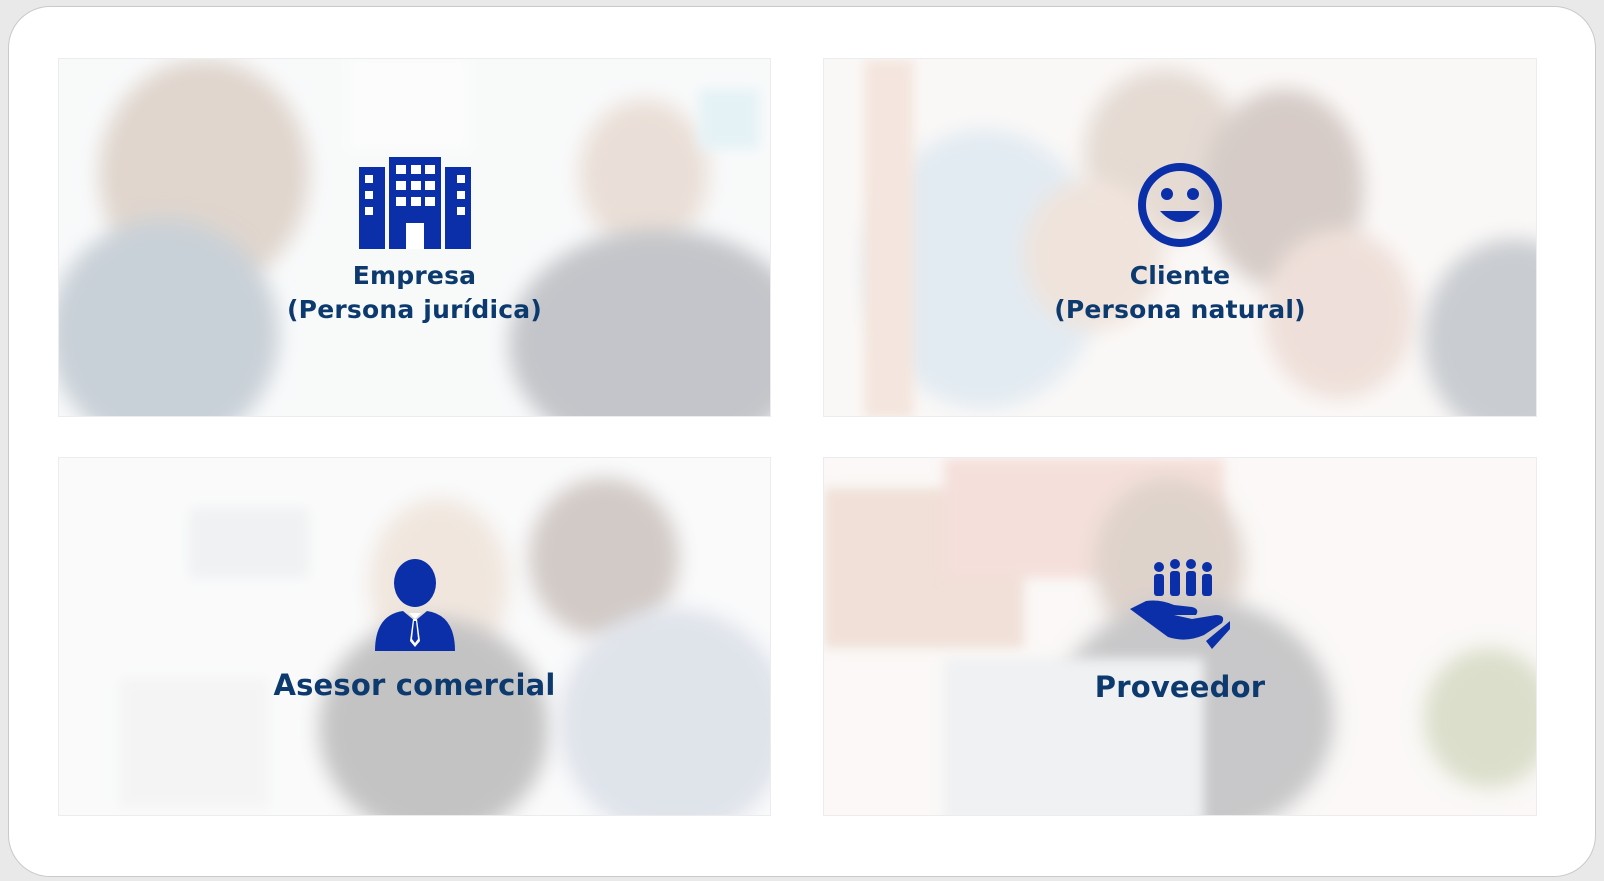  I want to click on cliente-title: Cliente, so click(1180, 275).